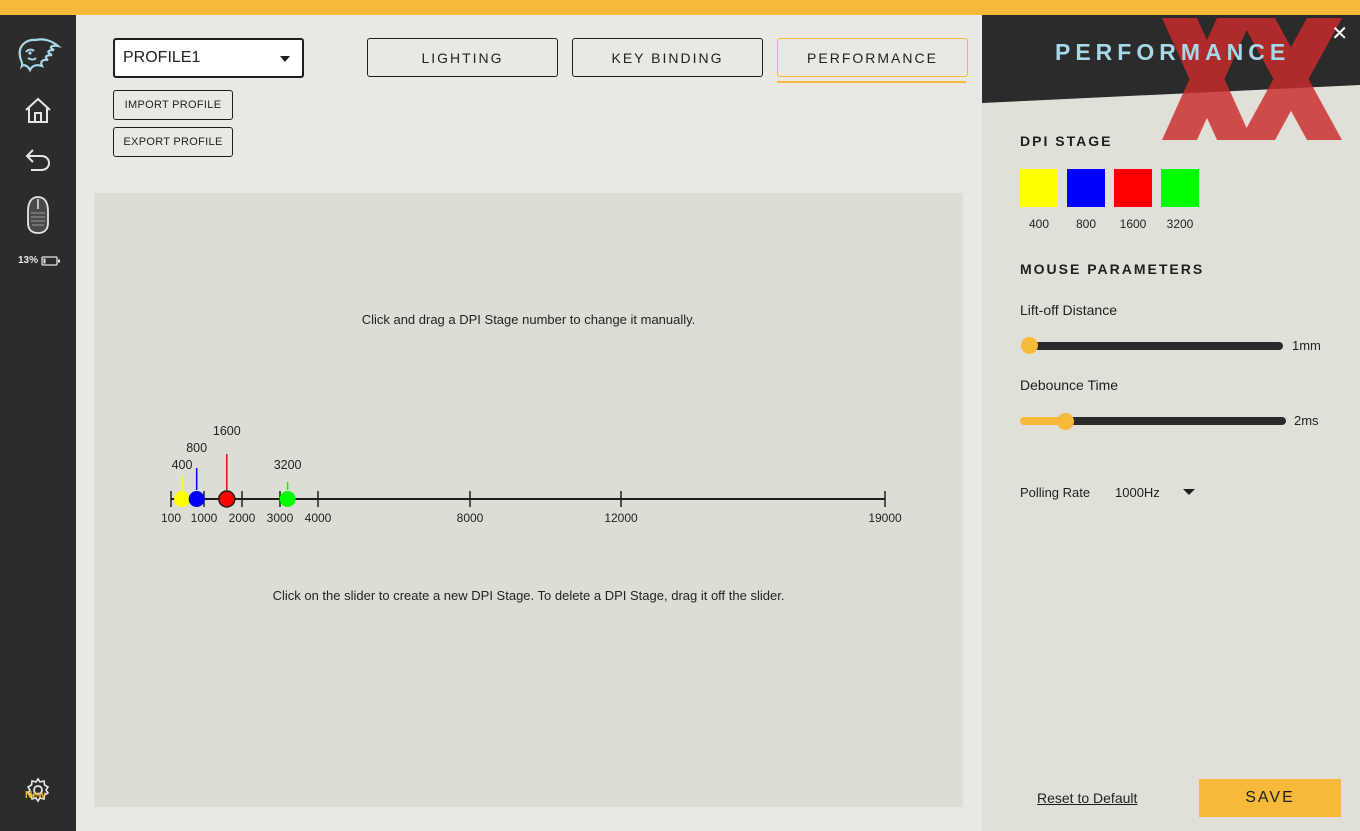  Describe the element at coordinates (462, 57) in the screenshot. I see `tab-lighting: LIGHTING` at that location.